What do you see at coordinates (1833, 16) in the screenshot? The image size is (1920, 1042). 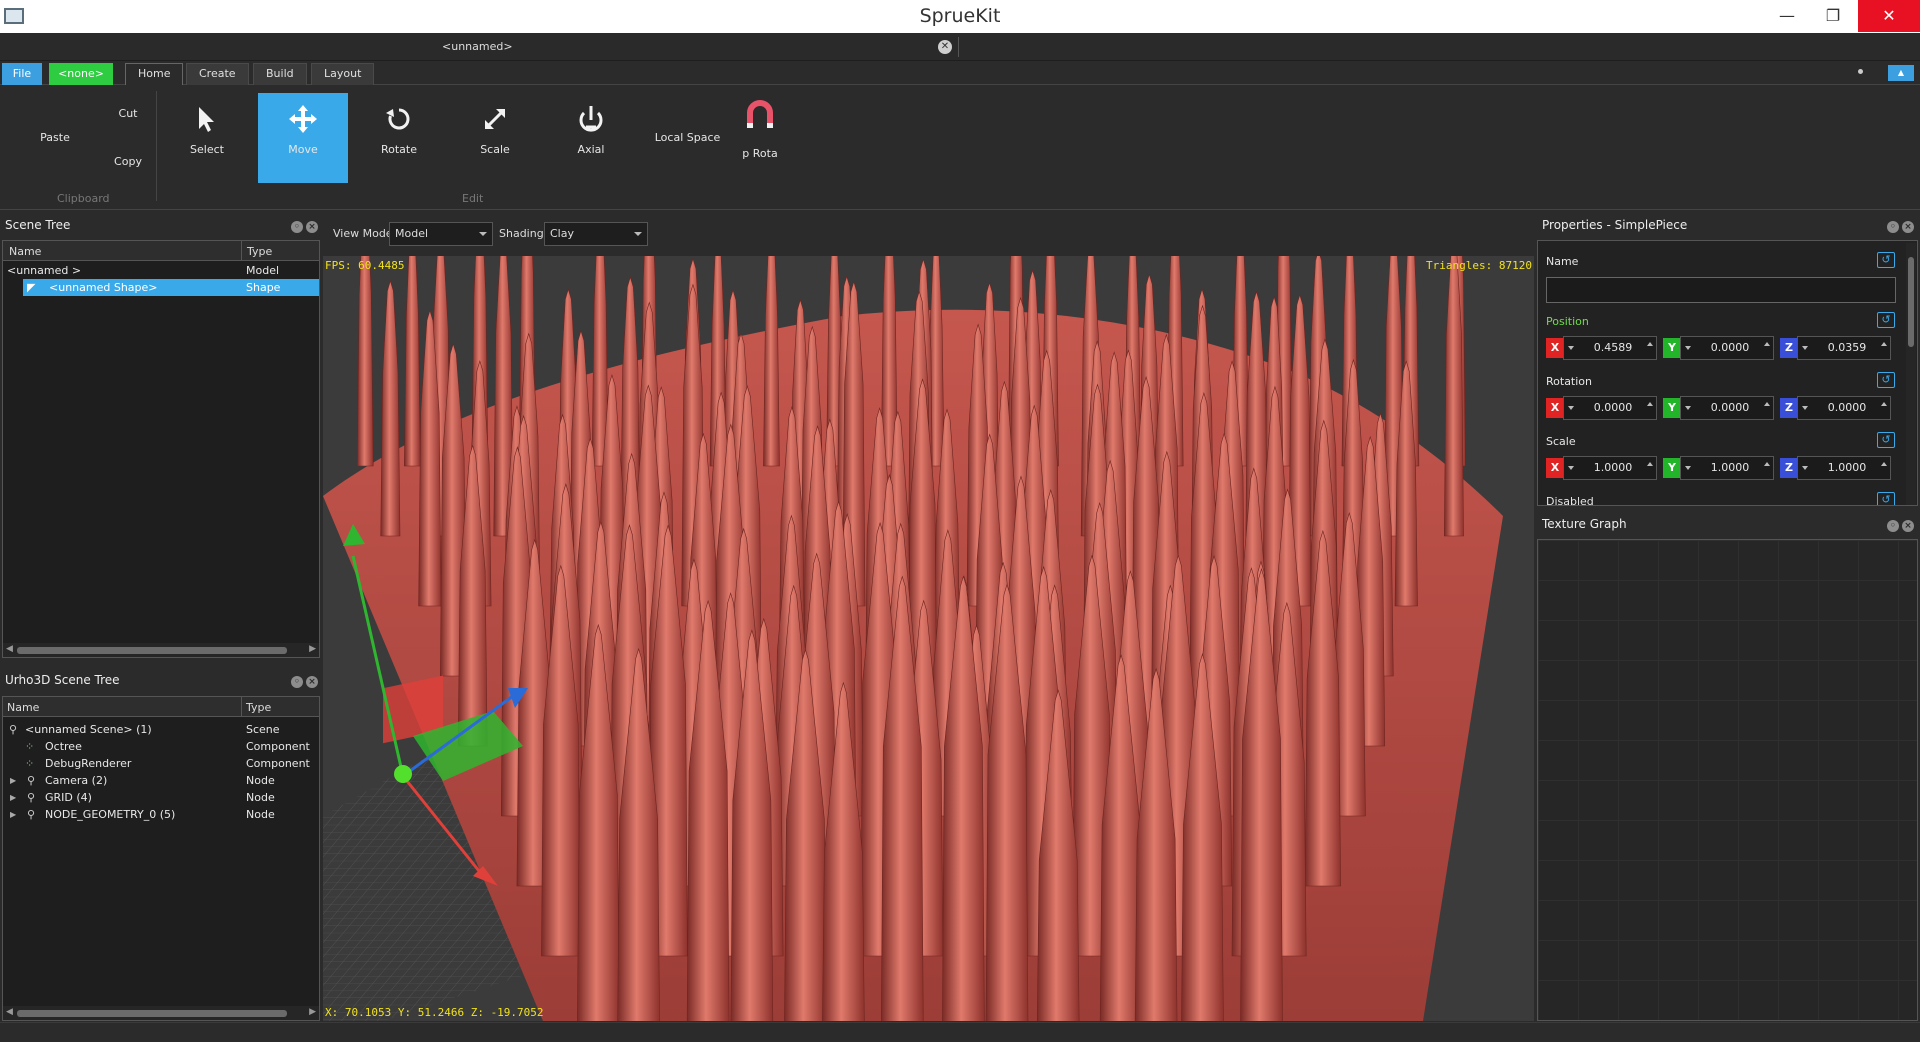 I see `maximize-button: ❐` at bounding box center [1833, 16].